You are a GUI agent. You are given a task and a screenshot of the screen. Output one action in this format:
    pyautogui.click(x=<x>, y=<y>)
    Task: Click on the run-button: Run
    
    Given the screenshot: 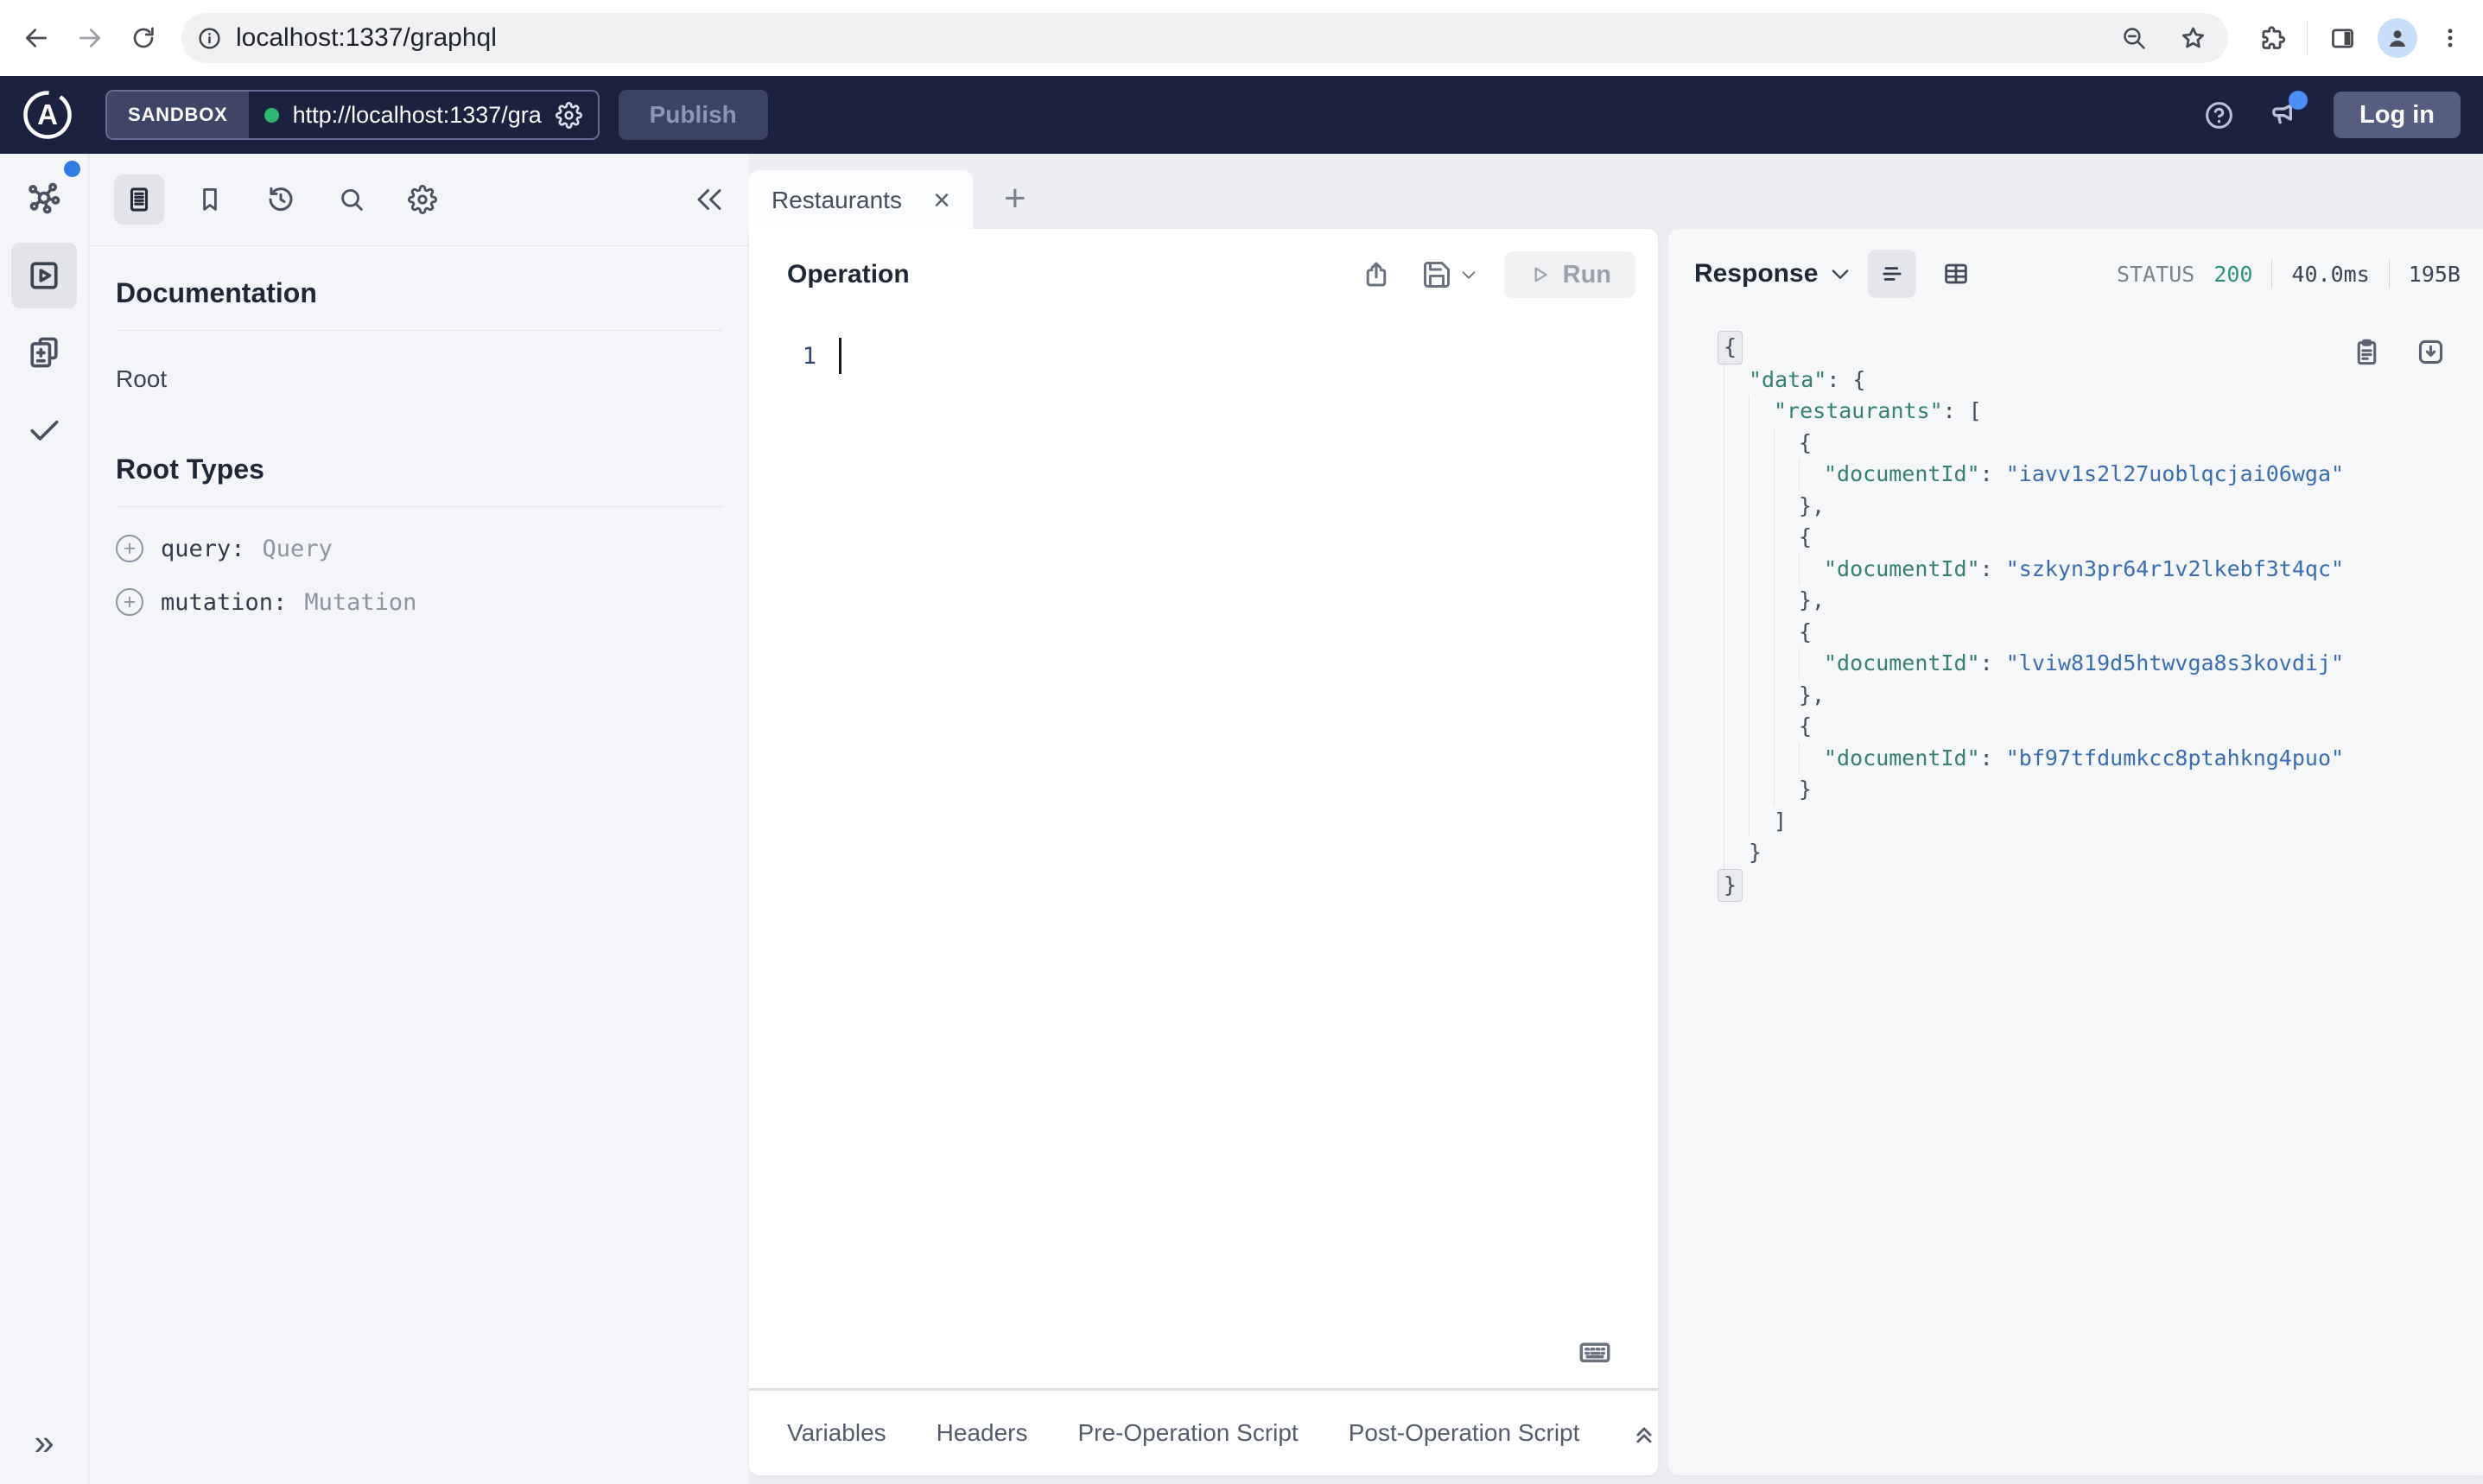 What is the action you would take?
    pyautogui.click(x=1569, y=274)
    